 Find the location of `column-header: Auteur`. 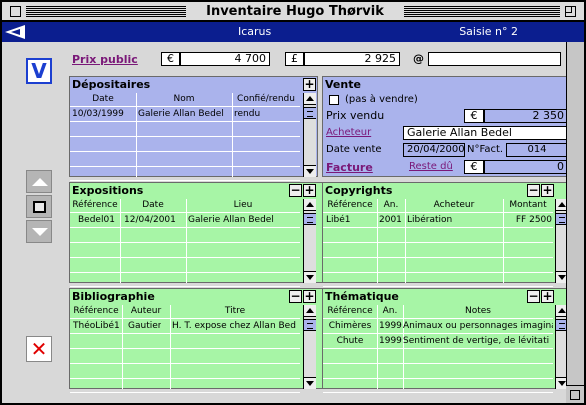

column-header: Auteur is located at coordinates (146, 311).